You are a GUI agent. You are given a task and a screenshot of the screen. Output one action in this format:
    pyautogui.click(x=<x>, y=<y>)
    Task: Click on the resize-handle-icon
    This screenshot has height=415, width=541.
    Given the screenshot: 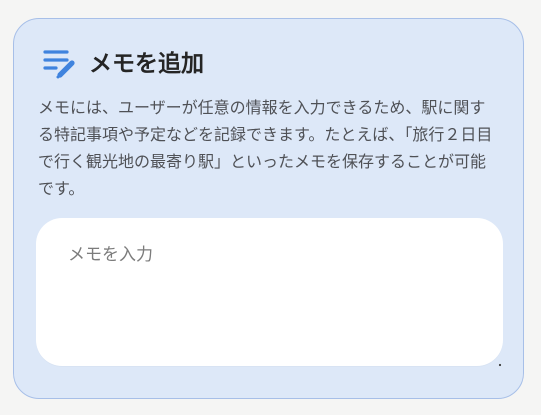 What is the action you would take?
    pyautogui.click(x=500, y=365)
    